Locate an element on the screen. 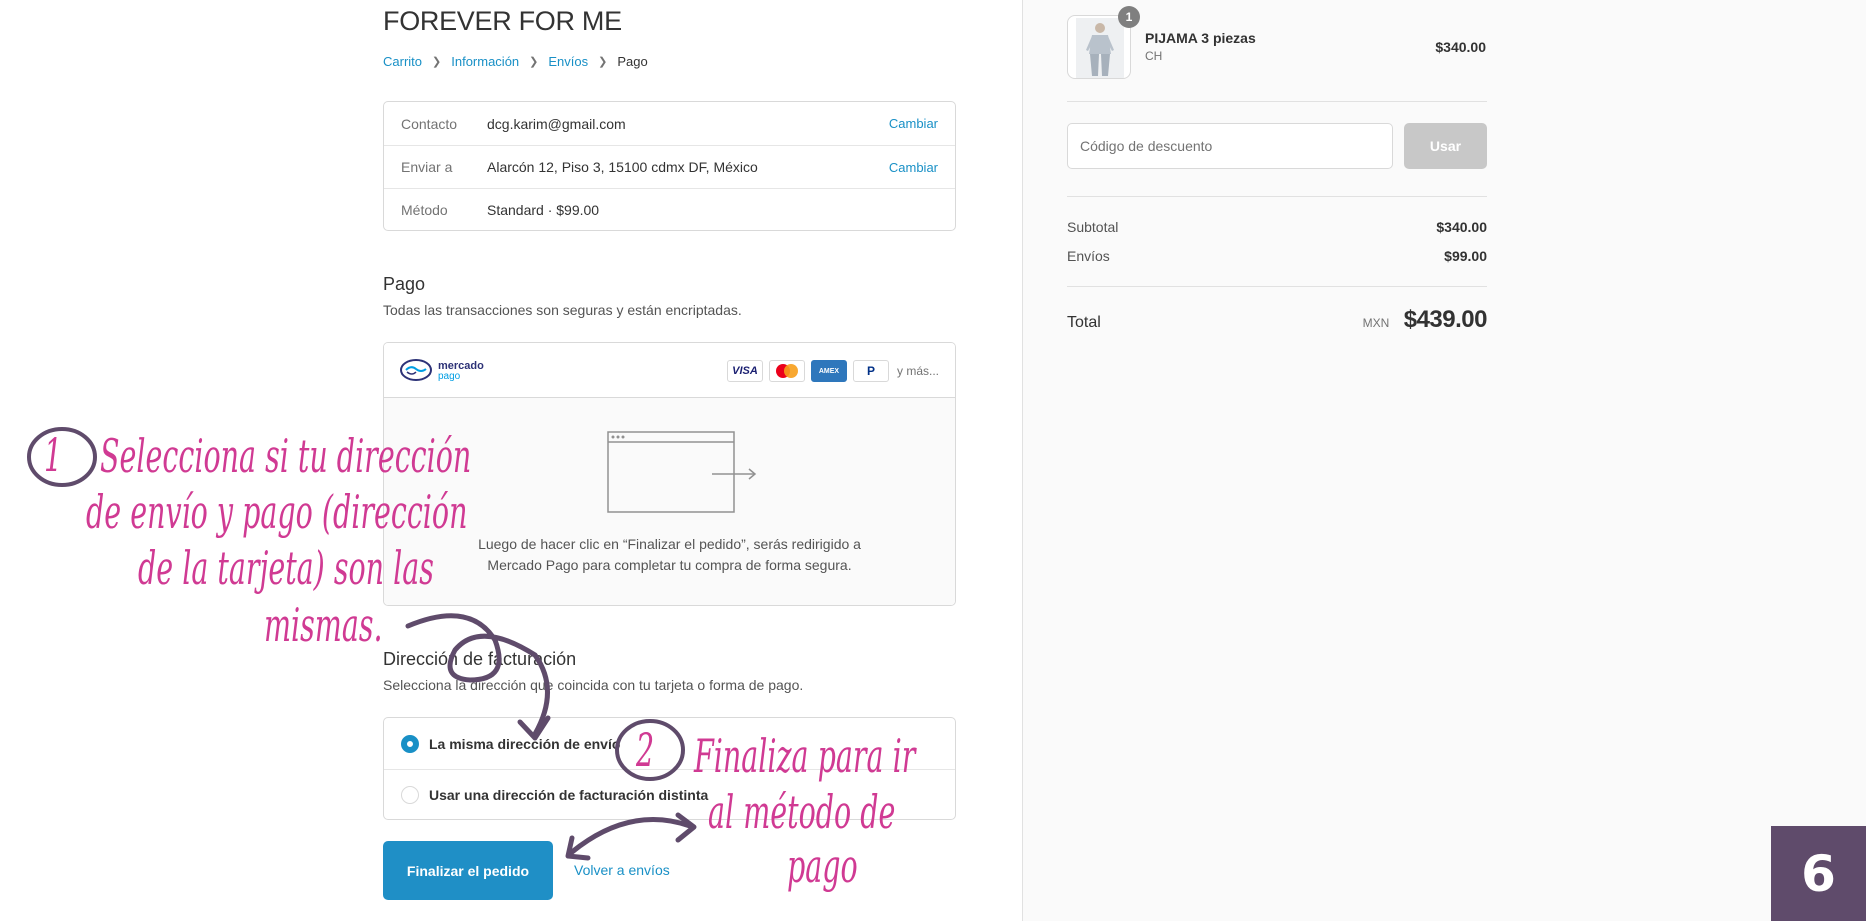 The image size is (1866, 921). offsite-redirect-icon is located at coordinates (682, 472).